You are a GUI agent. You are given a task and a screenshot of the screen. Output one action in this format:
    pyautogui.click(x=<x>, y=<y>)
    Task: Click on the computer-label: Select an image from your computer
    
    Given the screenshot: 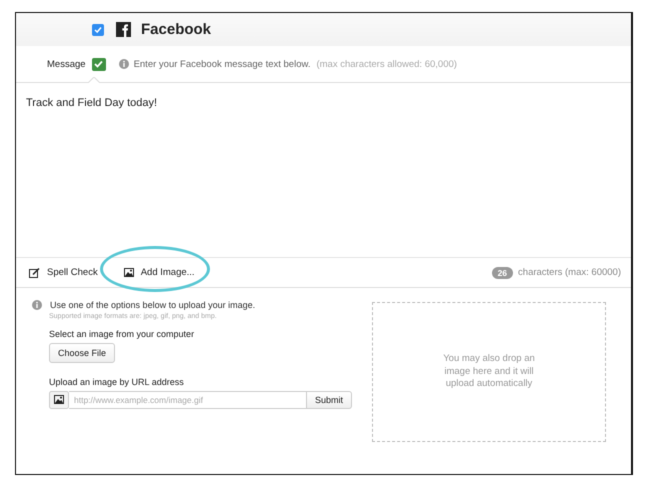 What is the action you would take?
    pyautogui.click(x=122, y=334)
    